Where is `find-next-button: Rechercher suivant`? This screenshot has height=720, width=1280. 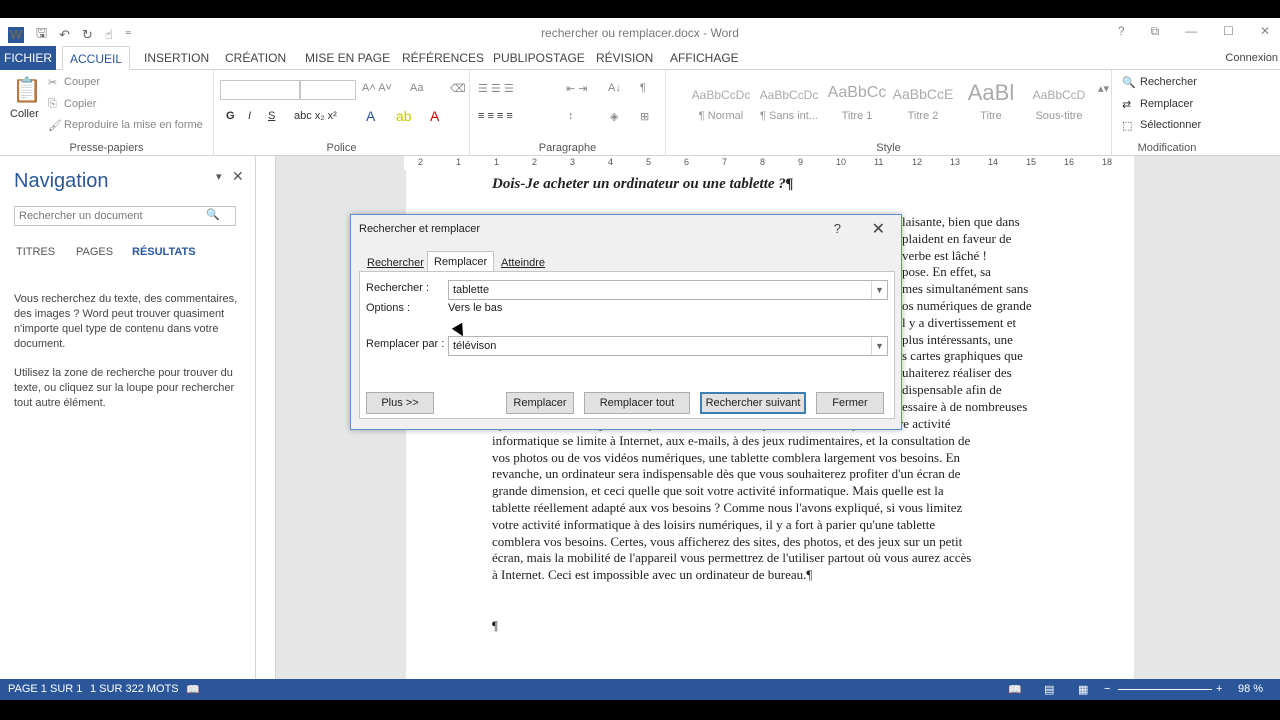 find-next-button: Rechercher suivant is located at coordinates (753, 403).